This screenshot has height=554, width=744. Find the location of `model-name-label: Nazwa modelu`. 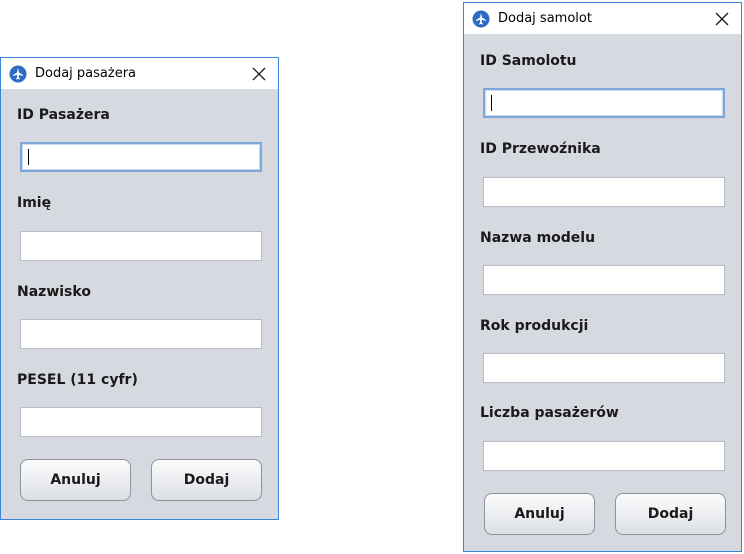

model-name-label: Nazwa modelu is located at coordinates (538, 238).